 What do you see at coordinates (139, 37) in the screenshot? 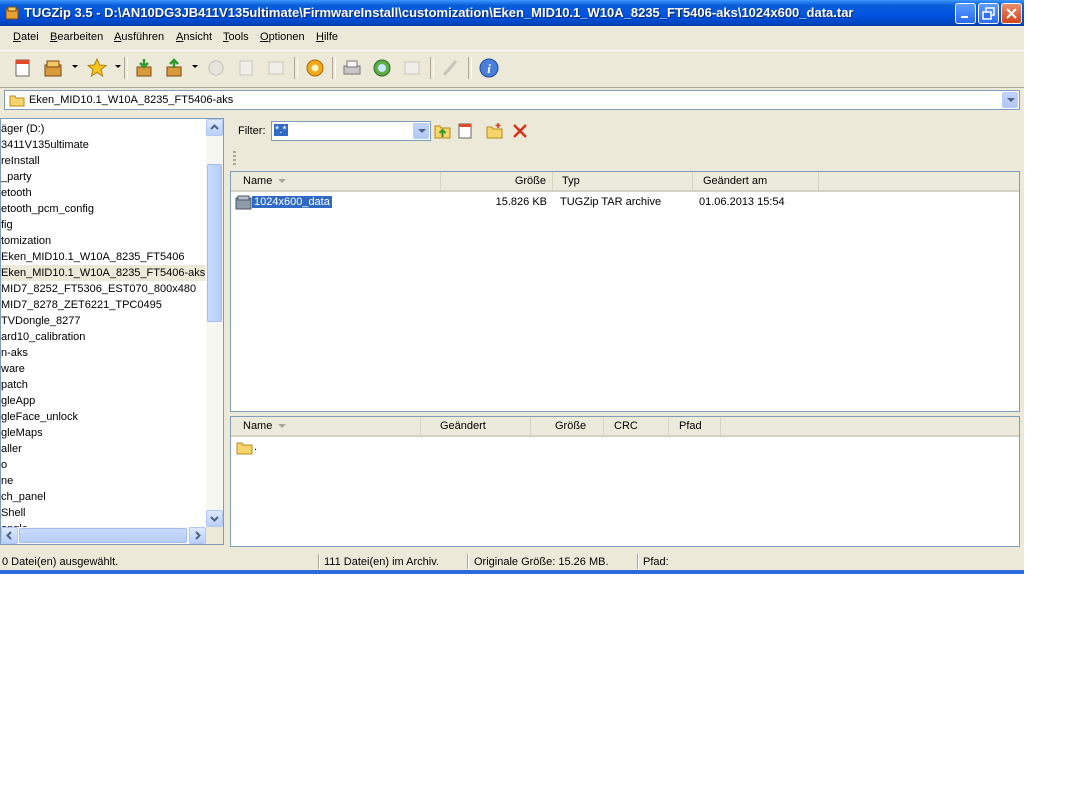
I see `menu-ausfuehren: Ausführen` at bounding box center [139, 37].